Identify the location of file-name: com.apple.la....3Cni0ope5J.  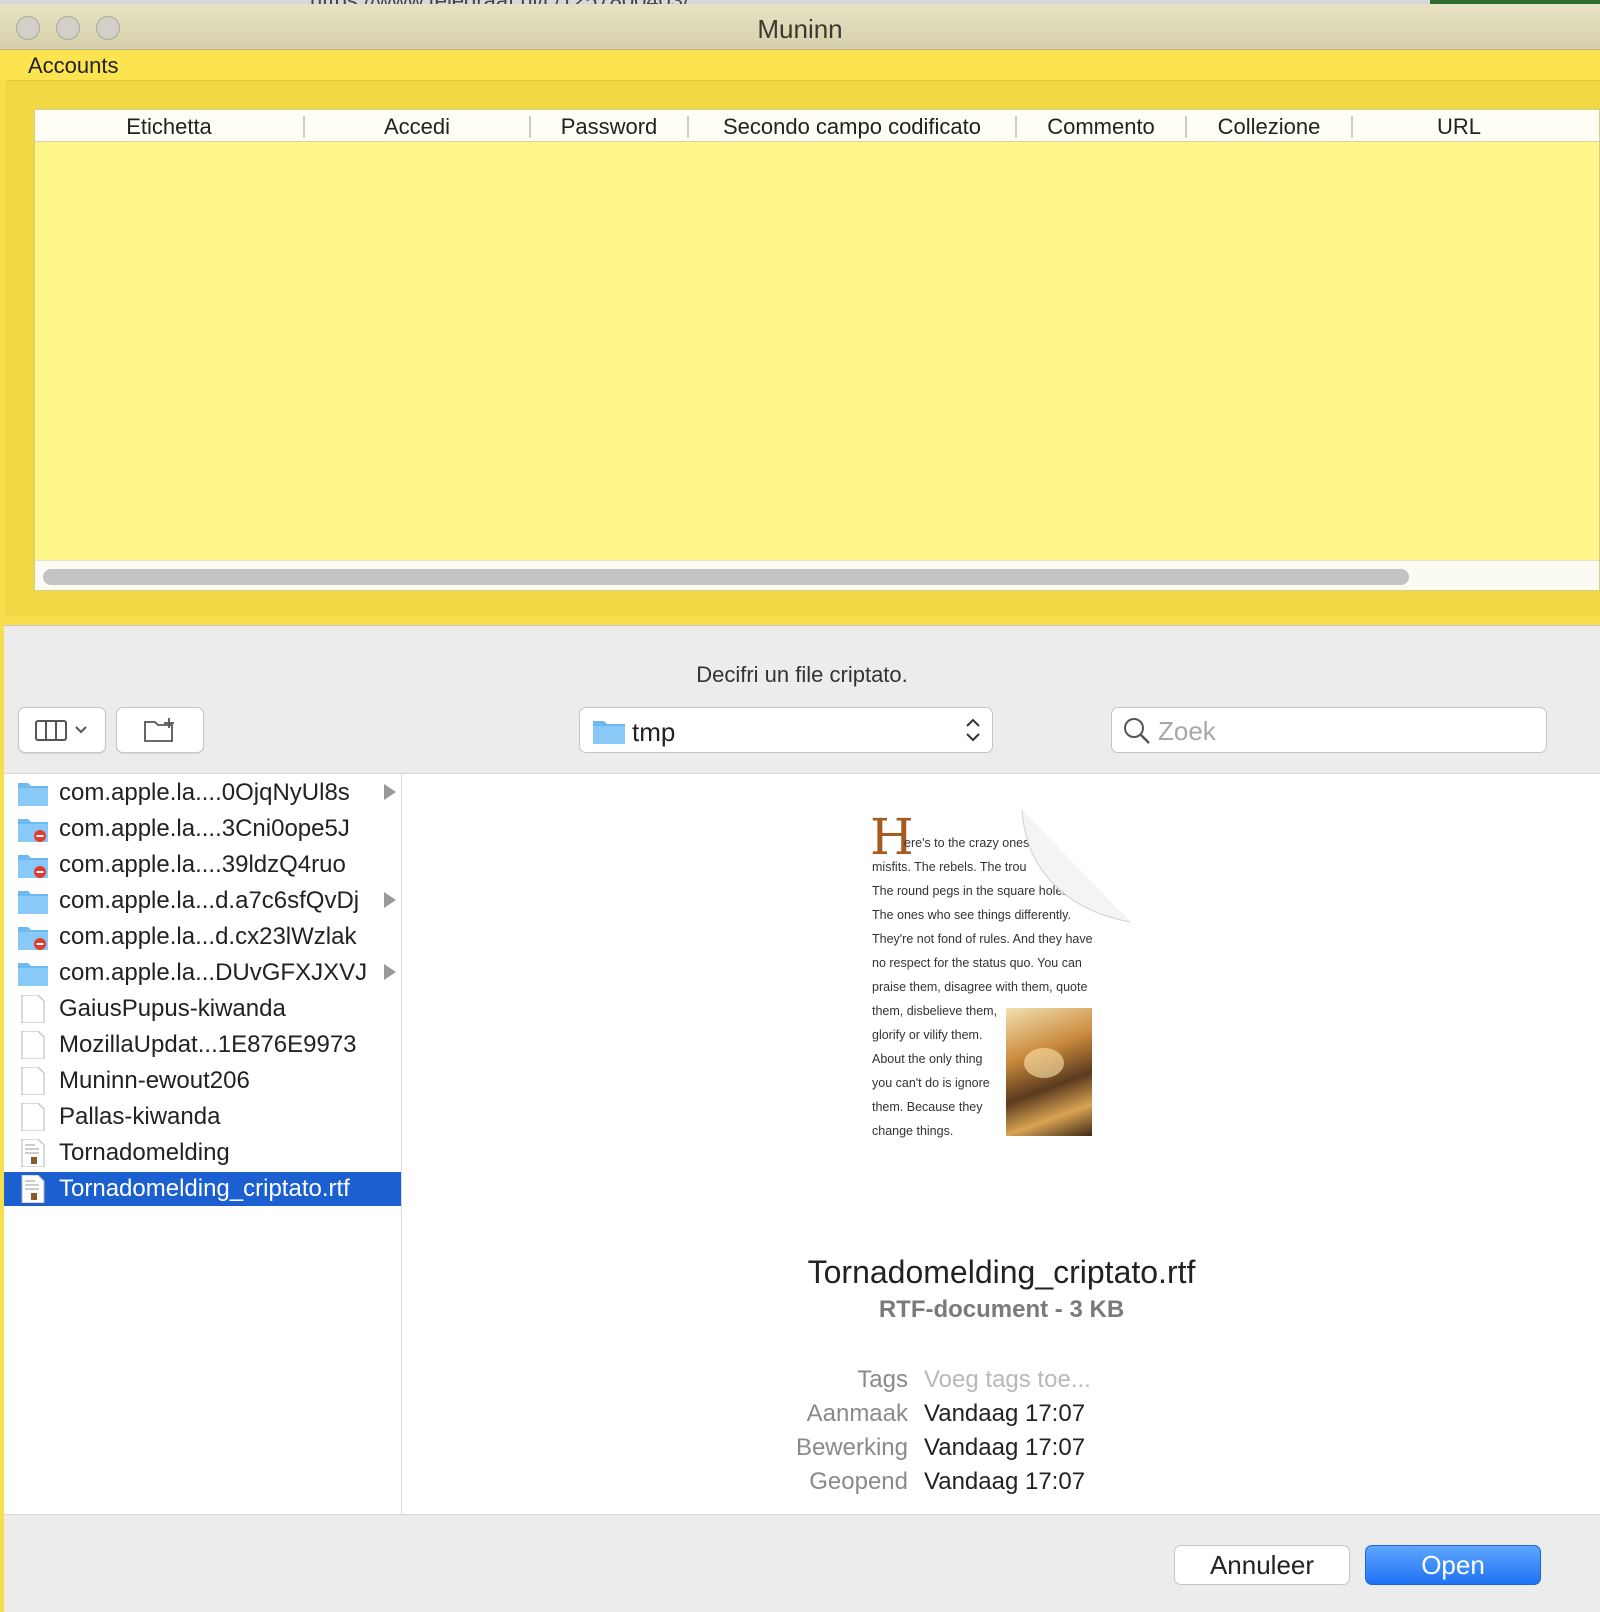
(204, 828).